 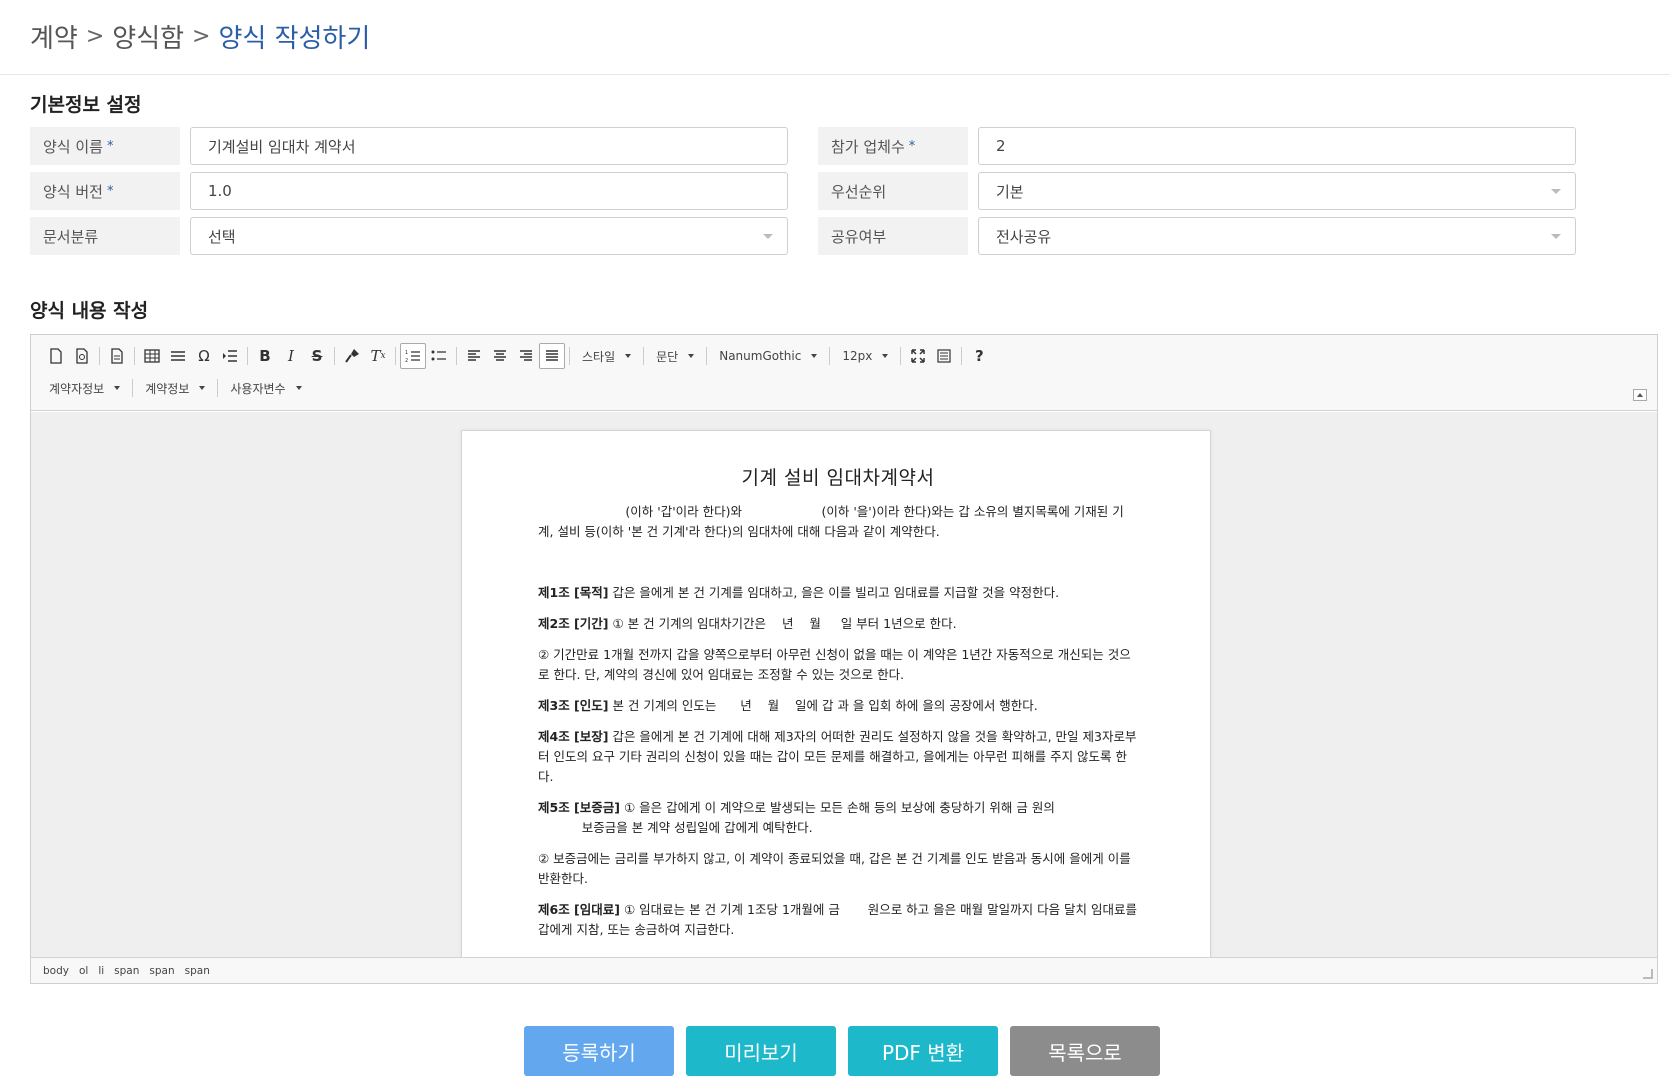 What do you see at coordinates (265, 356) in the screenshot?
I see `bold-icon: B` at bounding box center [265, 356].